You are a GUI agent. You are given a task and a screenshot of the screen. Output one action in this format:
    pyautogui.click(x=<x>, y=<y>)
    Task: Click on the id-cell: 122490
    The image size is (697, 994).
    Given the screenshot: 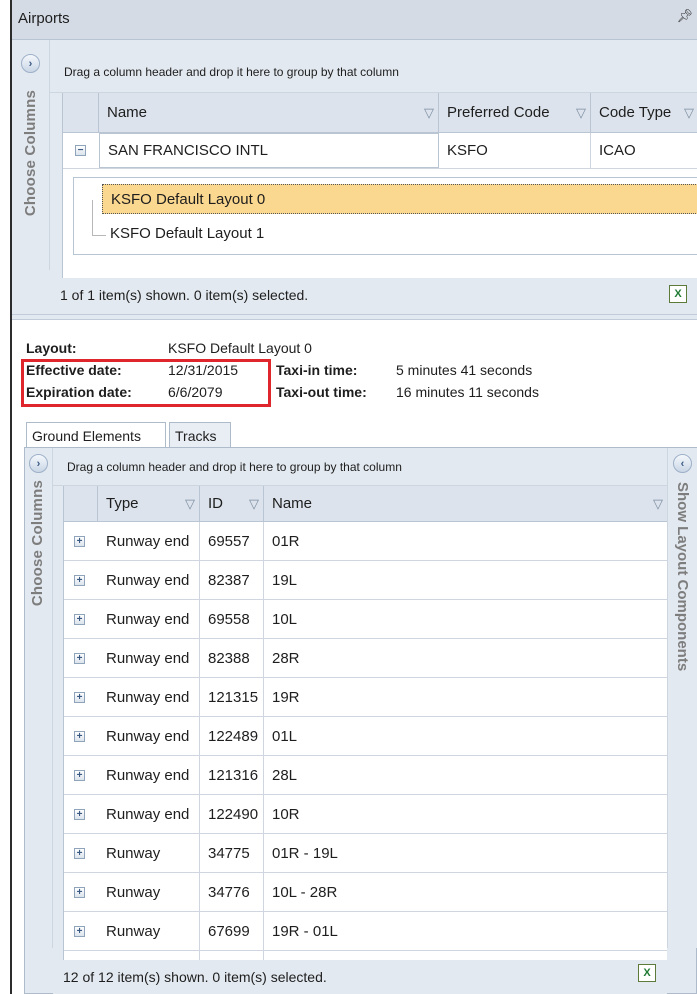 What is the action you would take?
    pyautogui.click(x=232, y=814)
    